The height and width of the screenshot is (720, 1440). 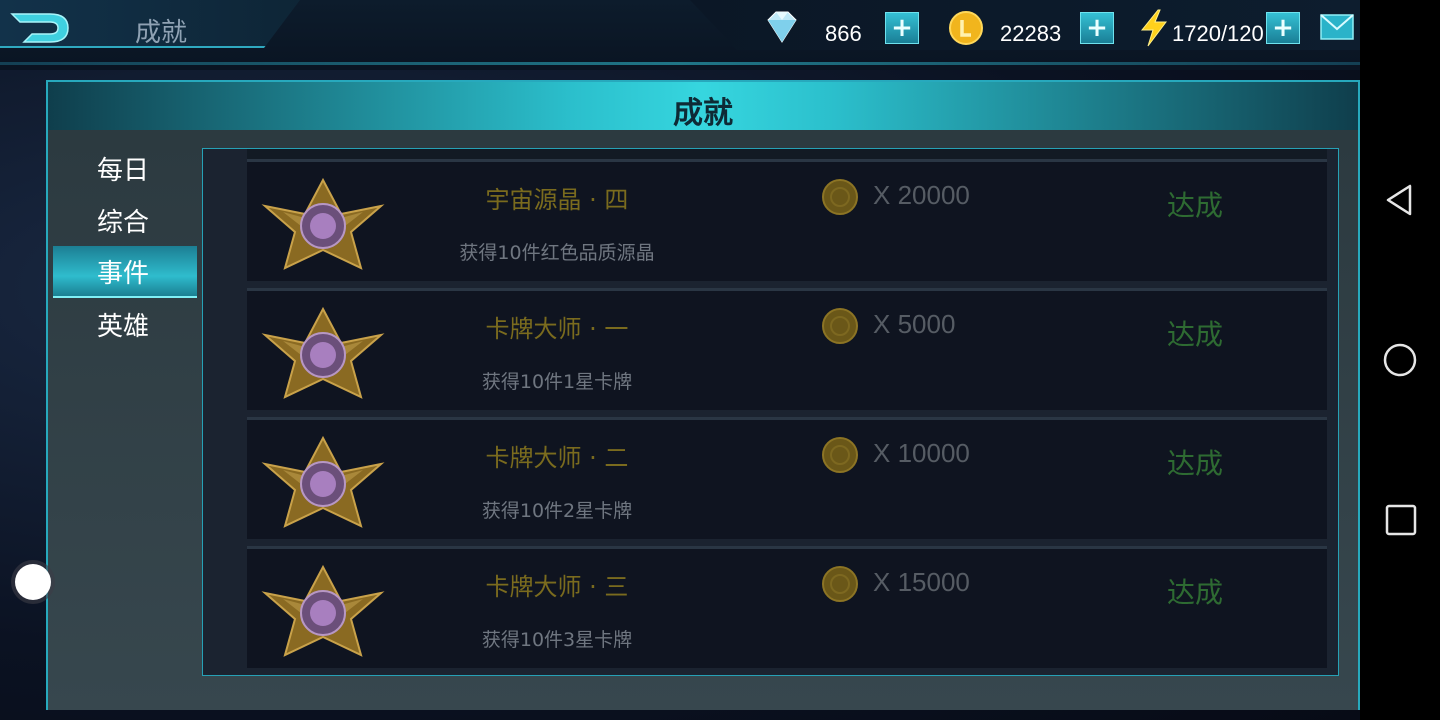 I want to click on nav-recent-button, so click(x=1400, y=520).